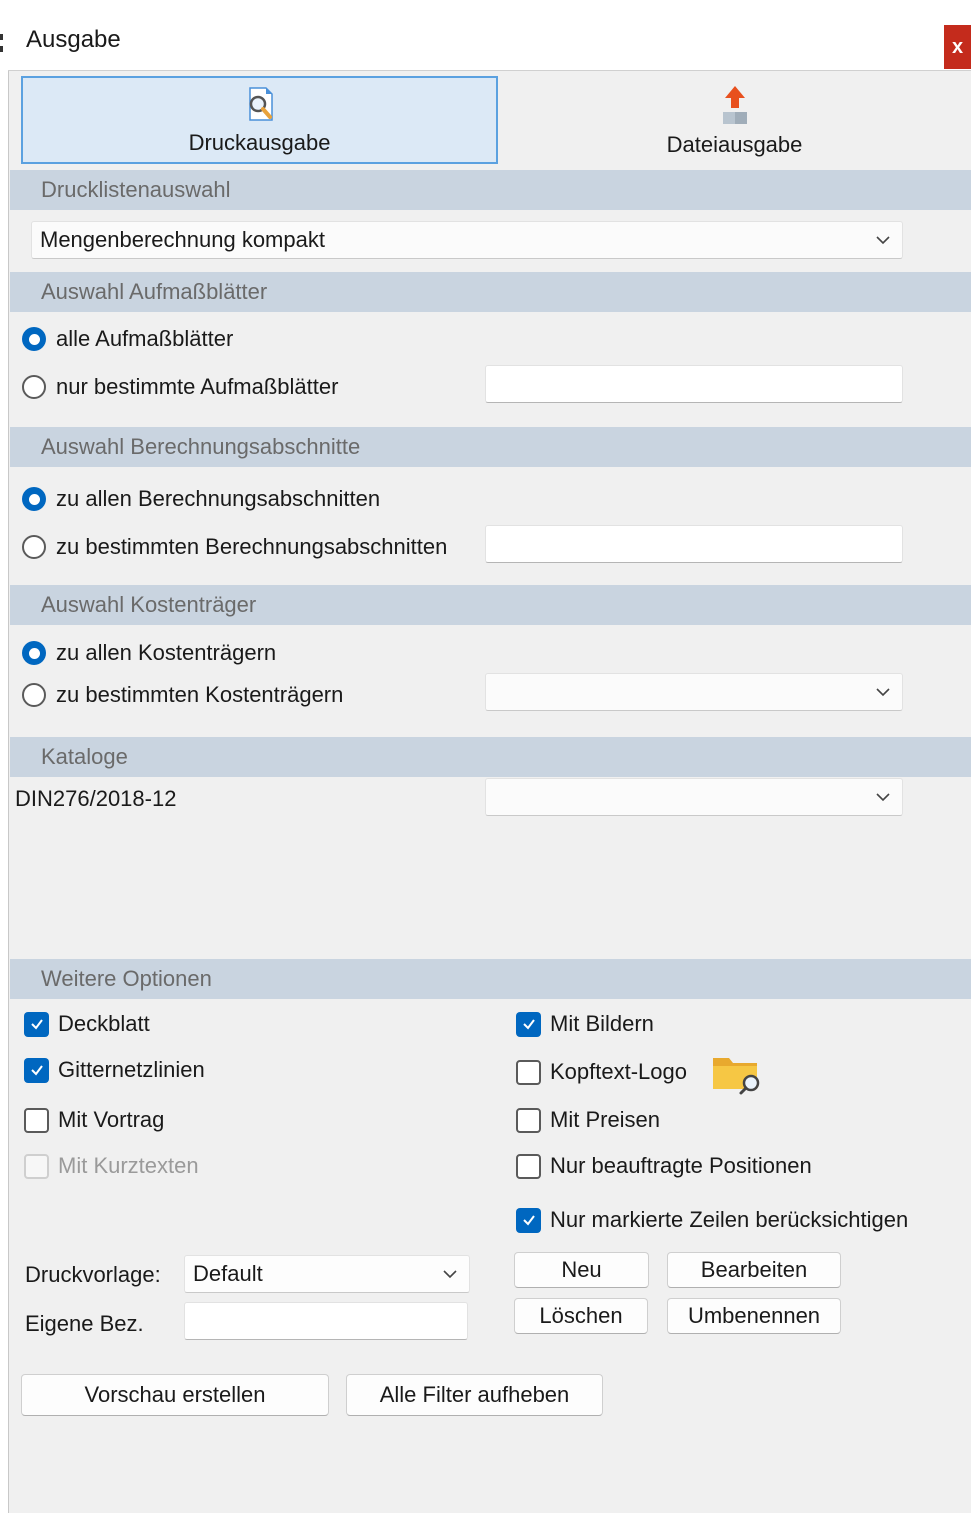  What do you see at coordinates (694, 384) in the screenshot?
I see `aufmass-input` at bounding box center [694, 384].